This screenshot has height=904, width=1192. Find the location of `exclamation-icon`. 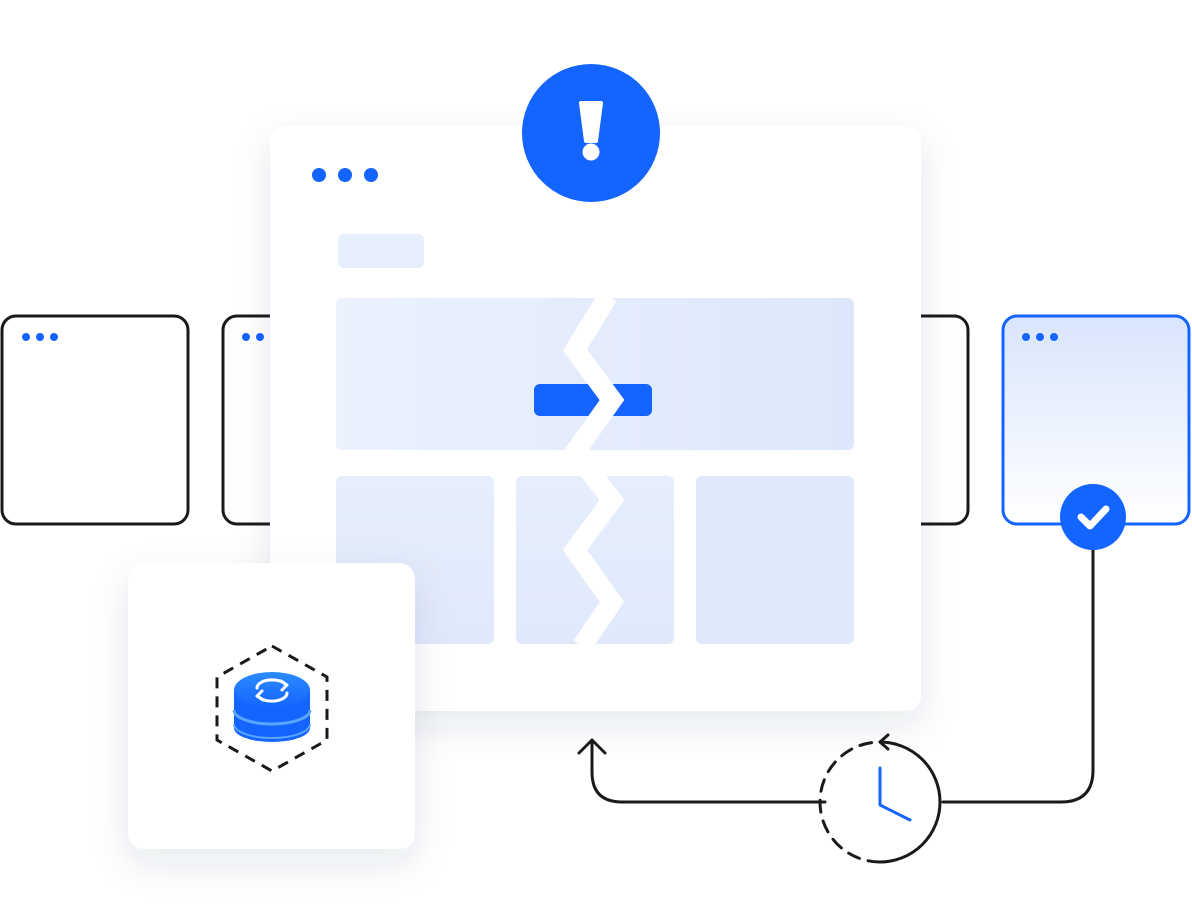

exclamation-icon is located at coordinates (591, 133).